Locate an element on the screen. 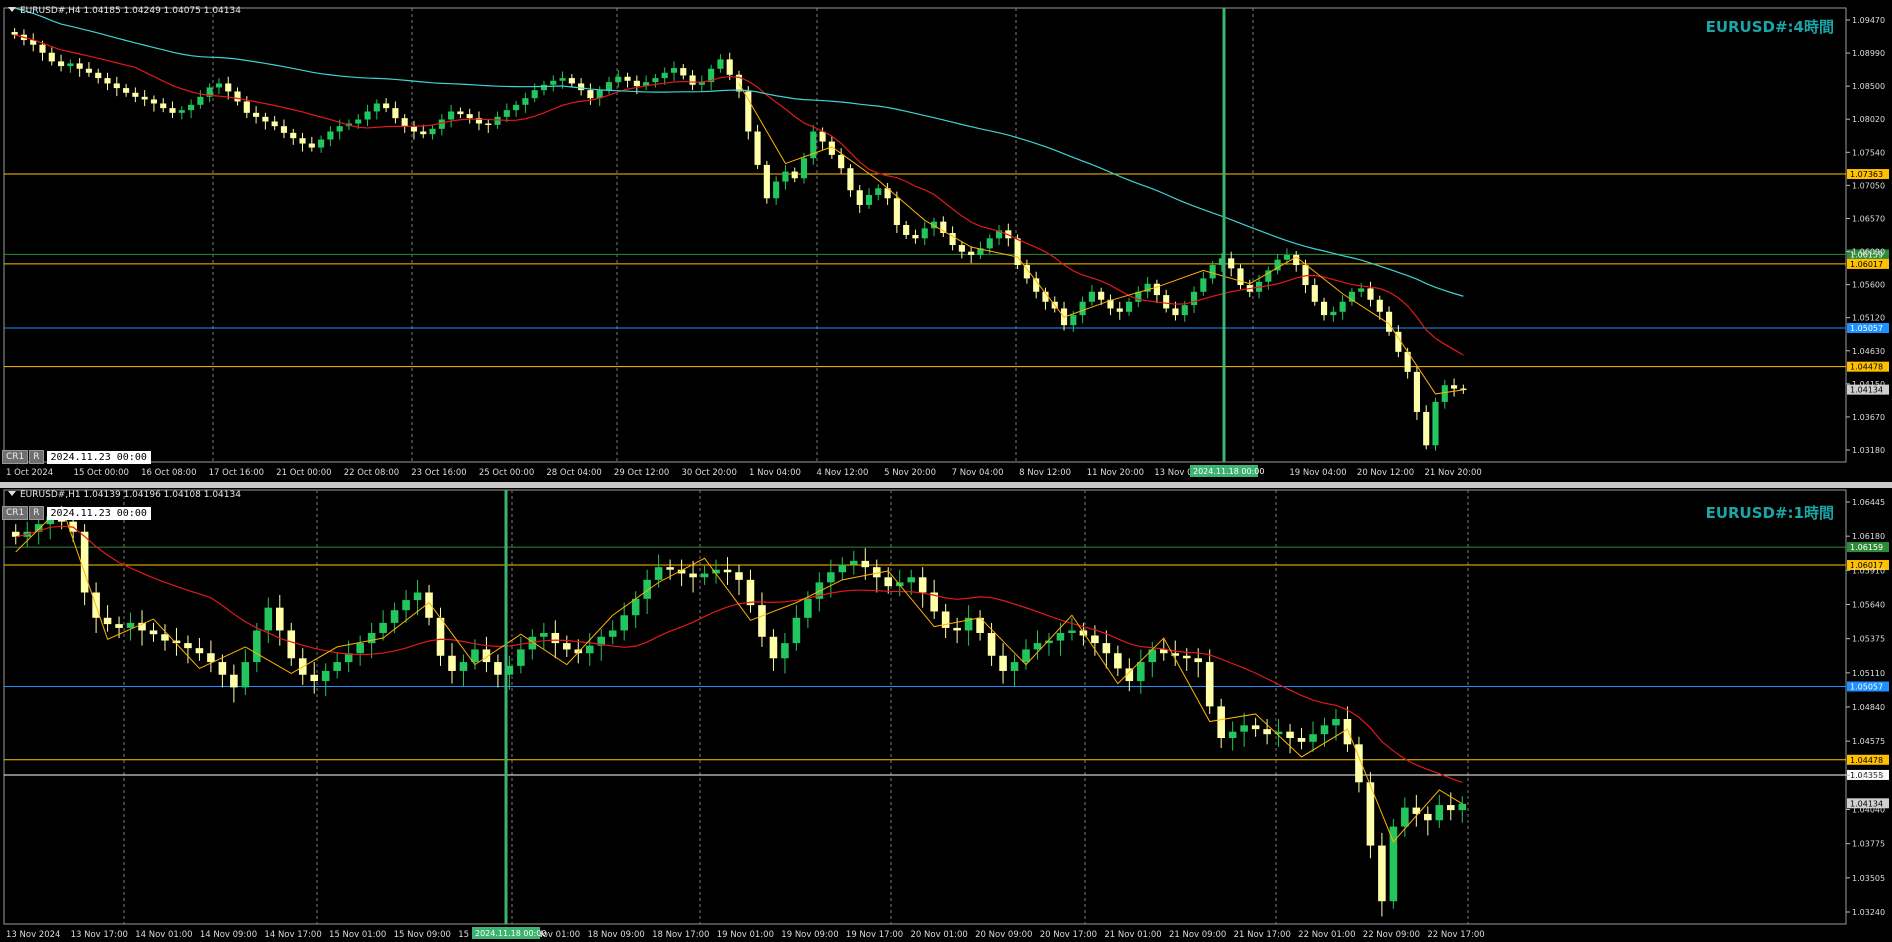 This screenshot has height=942, width=1892. collapse-triangle-icon is located at coordinates (12, 9).